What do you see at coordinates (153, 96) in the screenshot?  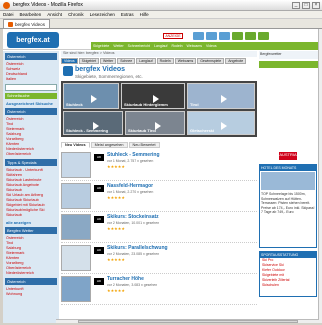 I see `featured-video-thumb: Skiurlaub Hinterglemm` at bounding box center [153, 96].